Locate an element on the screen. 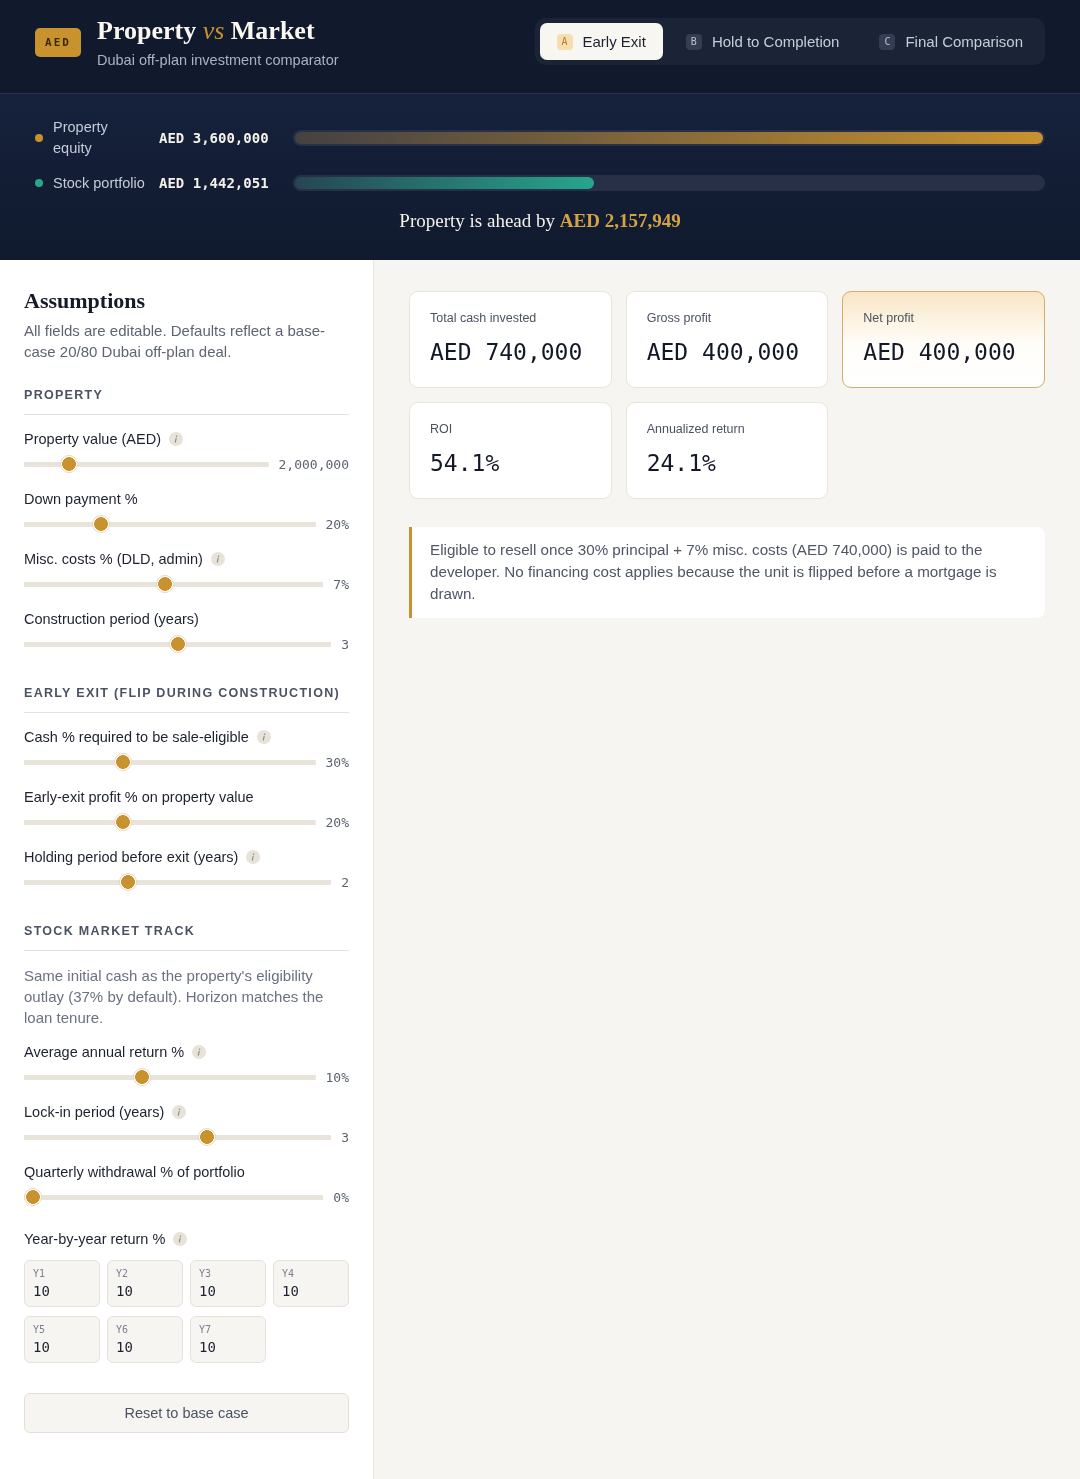  panel-title: Assumptions is located at coordinates (85, 301).